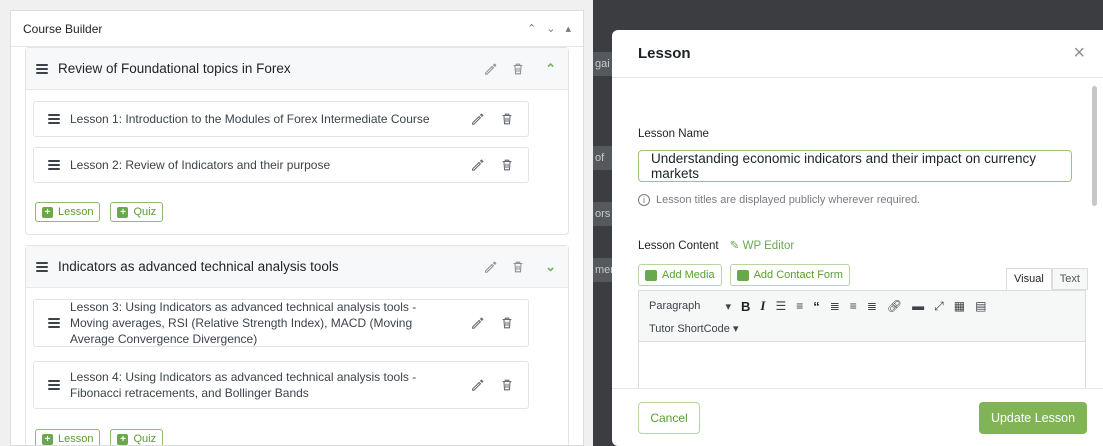 The width and height of the screenshot is (1103, 446). I want to click on modal-title: Lesson, so click(664, 53).